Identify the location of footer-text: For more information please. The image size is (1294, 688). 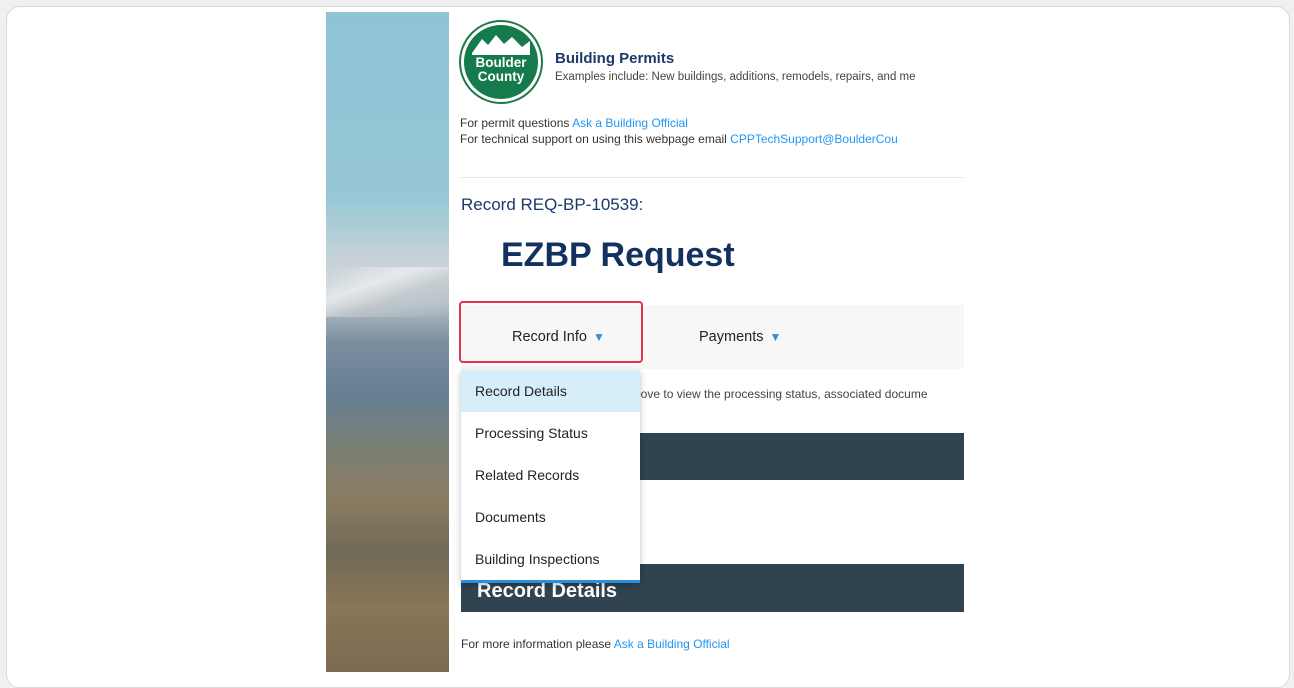
(537, 644).